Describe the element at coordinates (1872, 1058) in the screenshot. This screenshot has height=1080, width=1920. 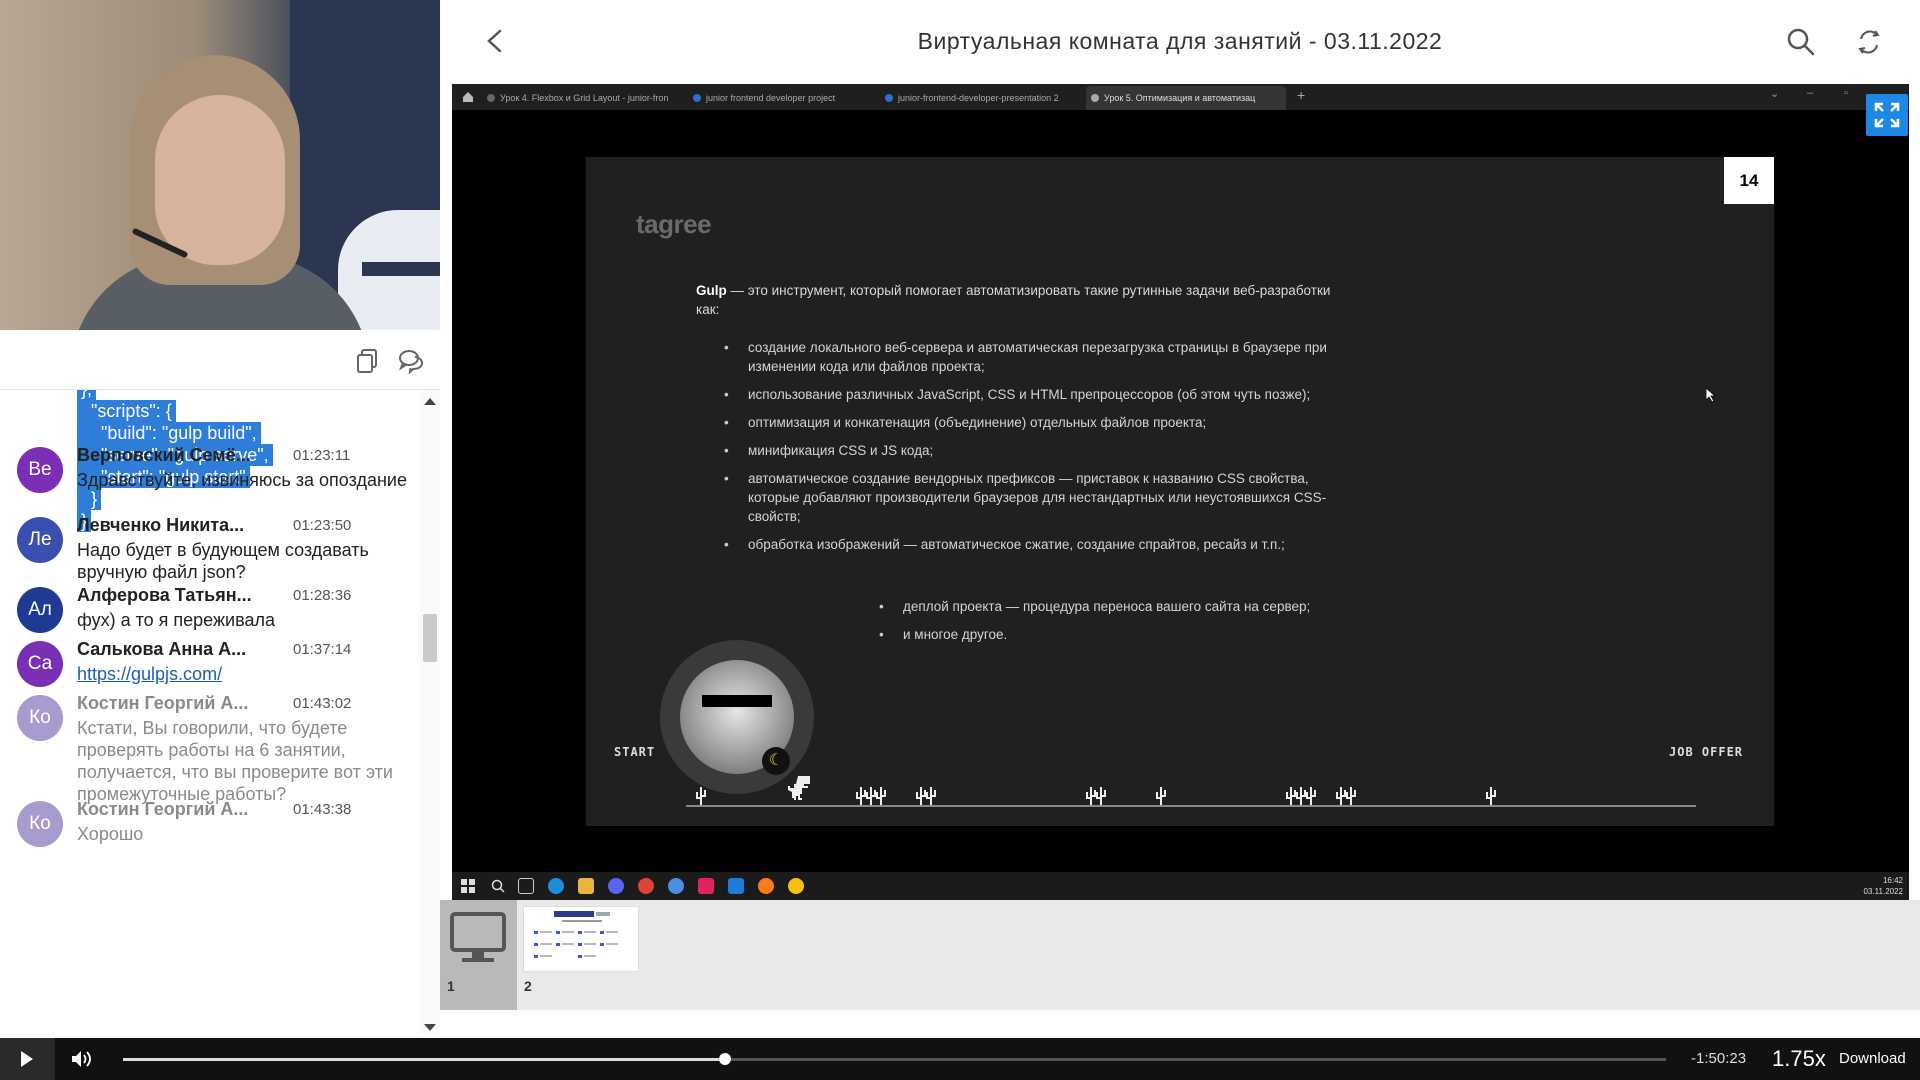
I see `download-button: Download` at that location.